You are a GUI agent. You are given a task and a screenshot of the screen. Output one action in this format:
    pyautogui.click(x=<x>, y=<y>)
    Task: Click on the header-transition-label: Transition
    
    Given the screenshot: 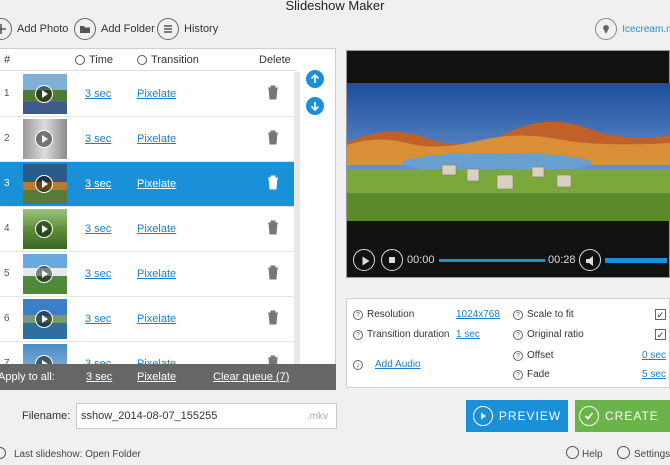 What is the action you would take?
    pyautogui.click(x=175, y=59)
    